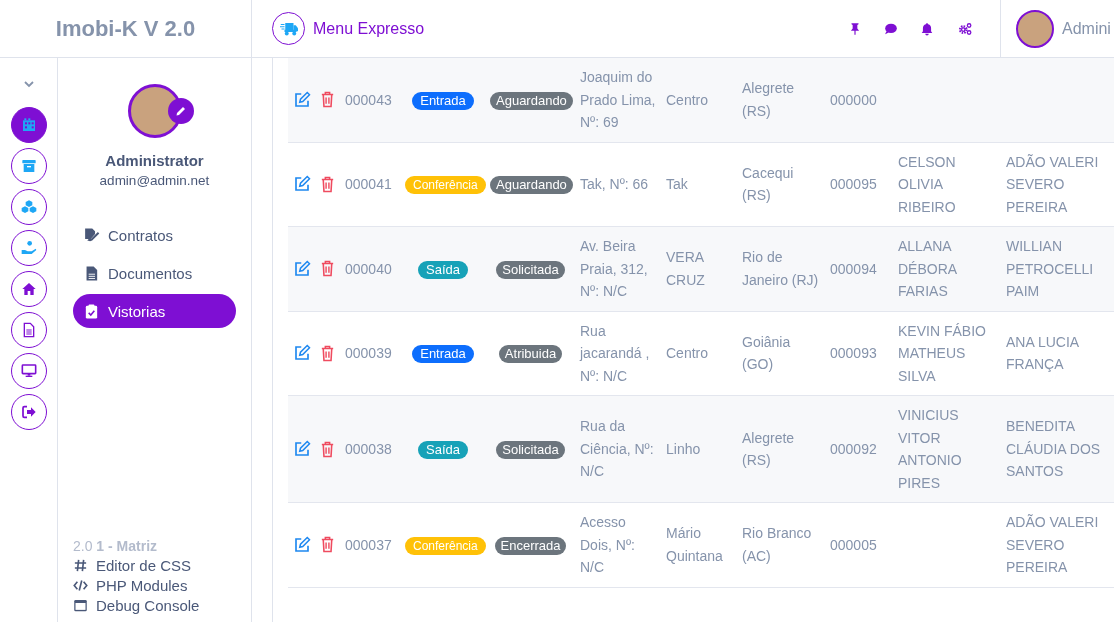 This screenshot has height=622, width=1114. I want to click on building-icon, so click(28, 125).